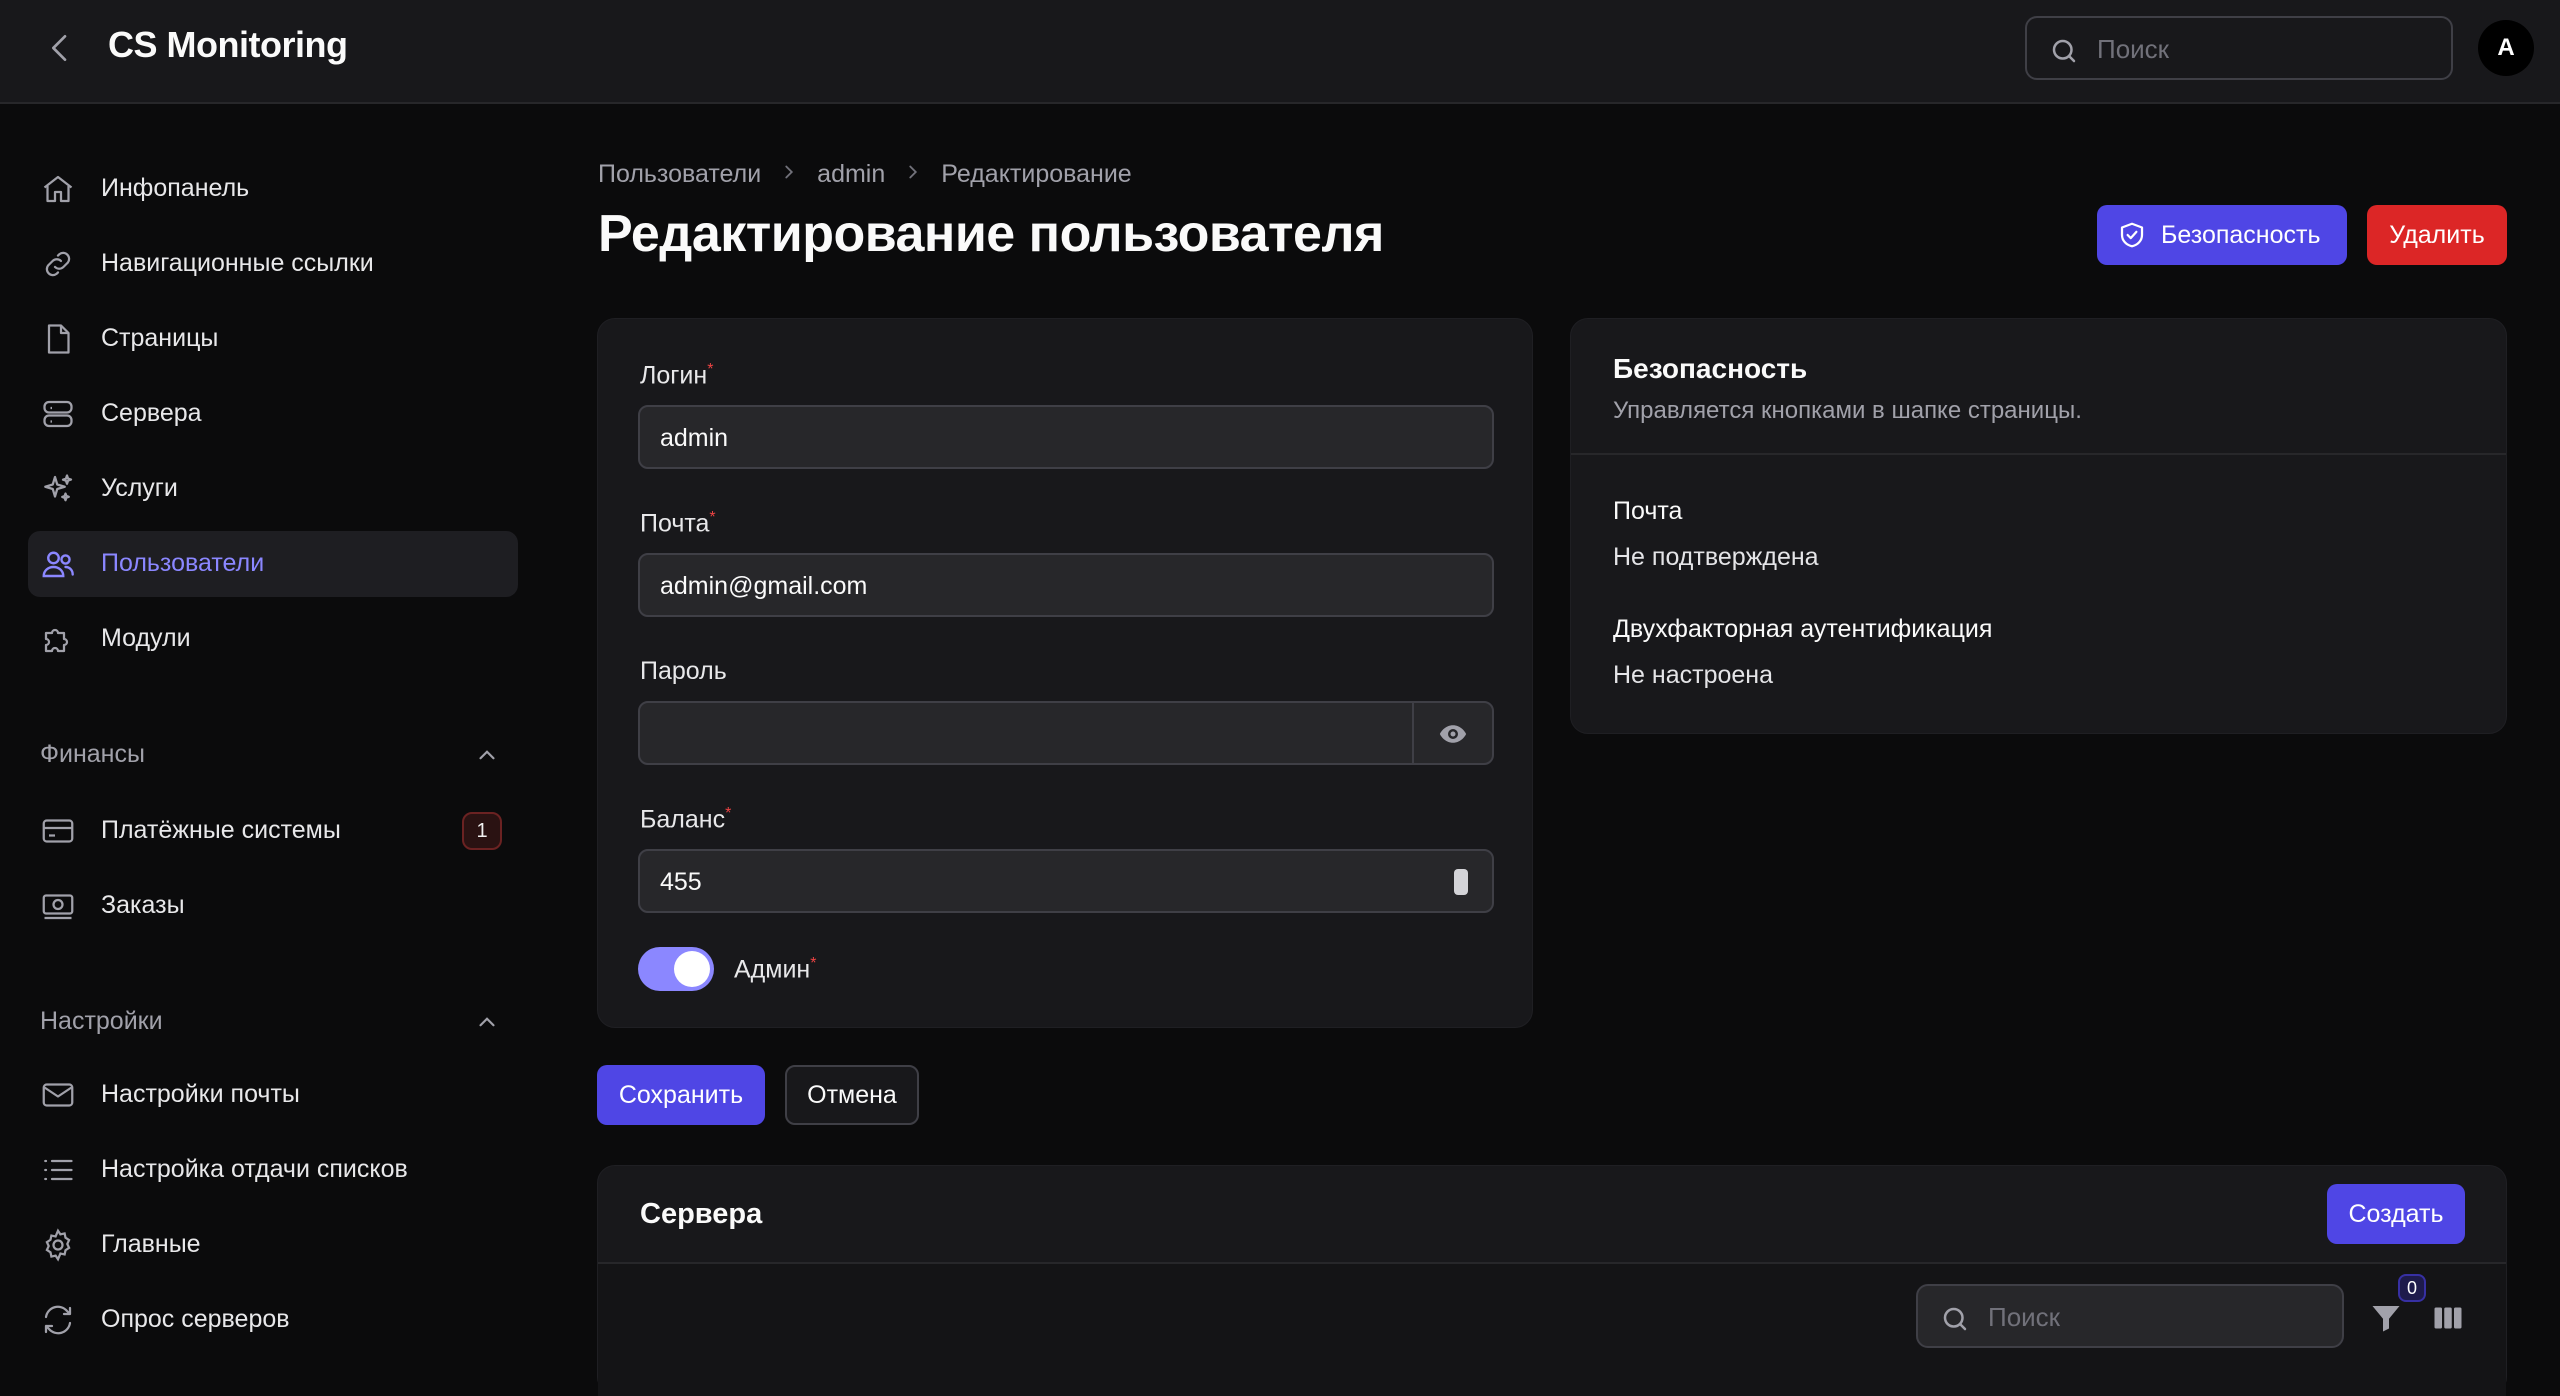 The image size is (2560, 1396). I want to click on group-settings-toggle: Настройки, so click(270, 1021).